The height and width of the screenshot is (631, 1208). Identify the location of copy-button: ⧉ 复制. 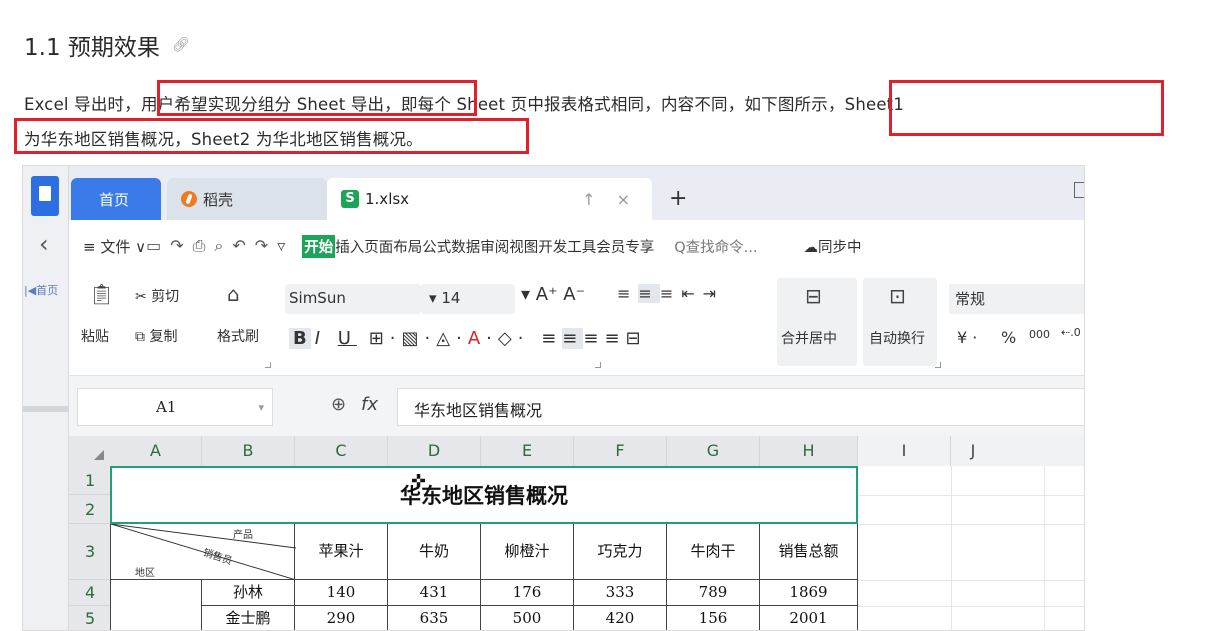
(156, 336).